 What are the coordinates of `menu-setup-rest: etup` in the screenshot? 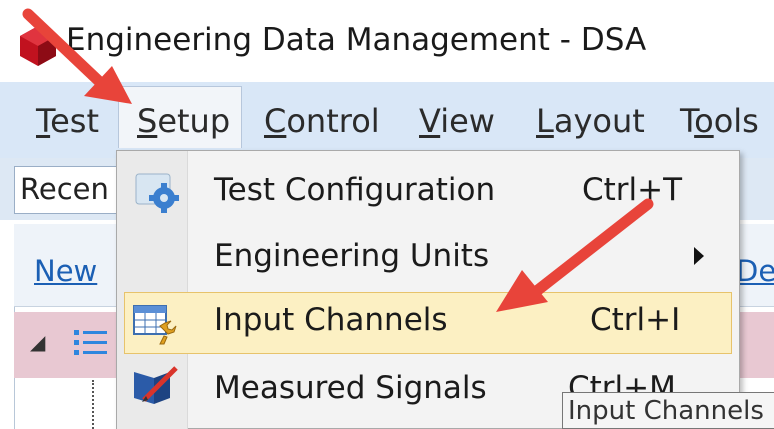 It's located at (194, 121).